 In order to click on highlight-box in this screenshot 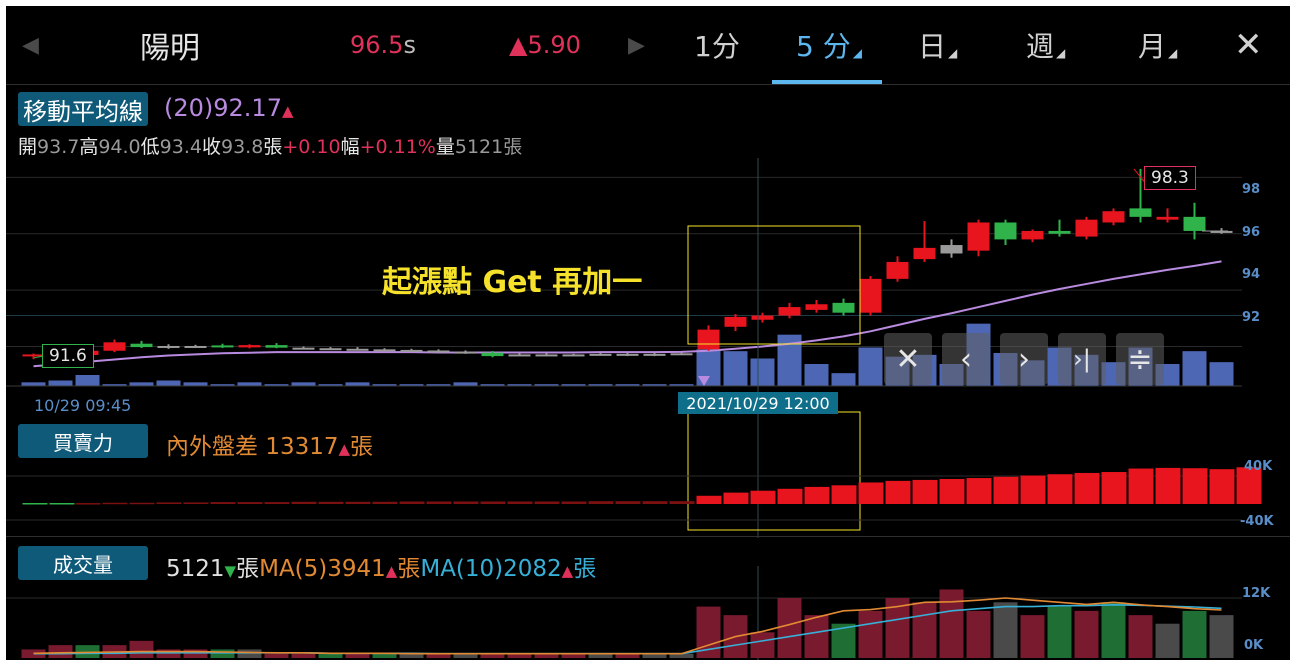, I will do `click(774, 285)`.